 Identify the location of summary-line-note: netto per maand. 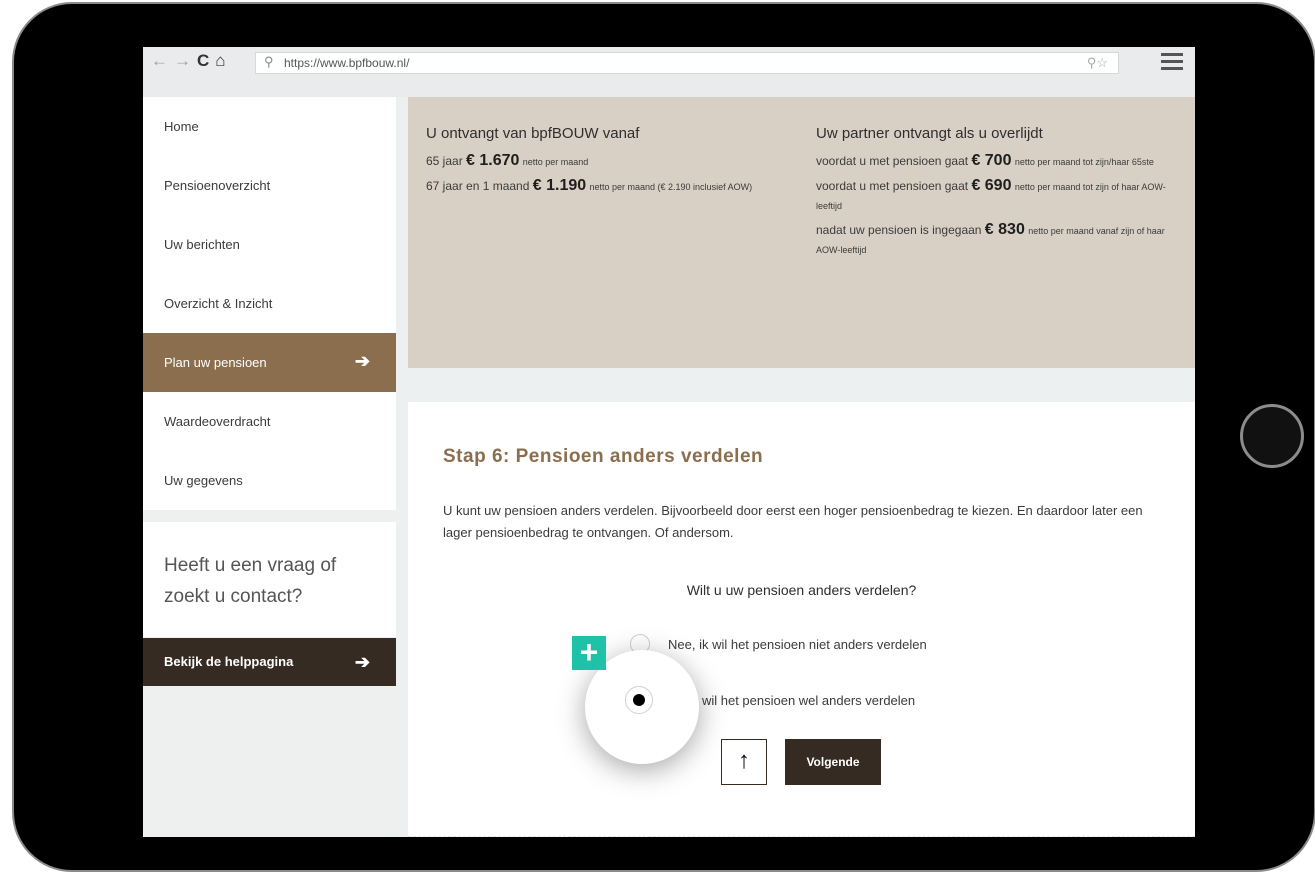
(555, 162).